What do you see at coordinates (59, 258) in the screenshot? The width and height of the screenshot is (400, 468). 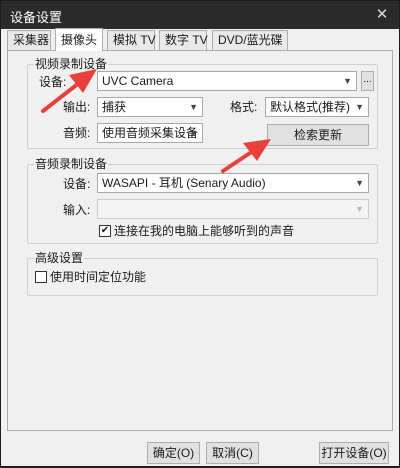 I see `advanced-group-title: 高级设置` at bounding box center [59, 258].